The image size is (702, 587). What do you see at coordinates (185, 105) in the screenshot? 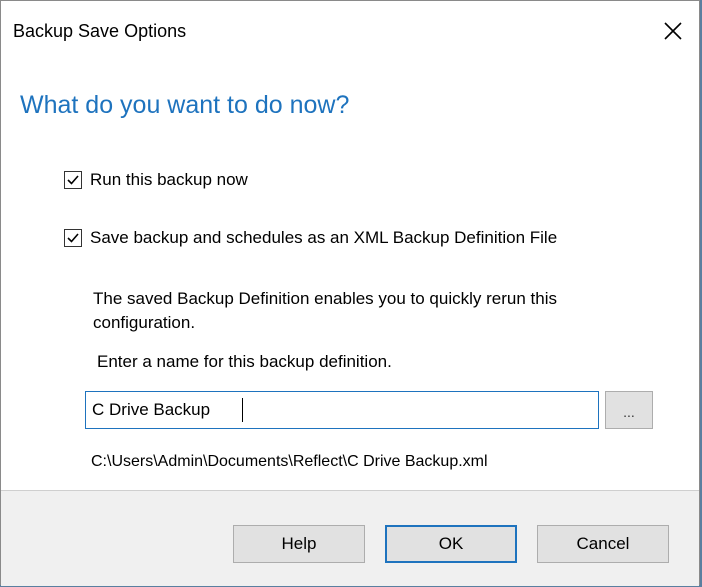
I see `page-heading: What do you want to do now?` at bounding box center [185, 105].